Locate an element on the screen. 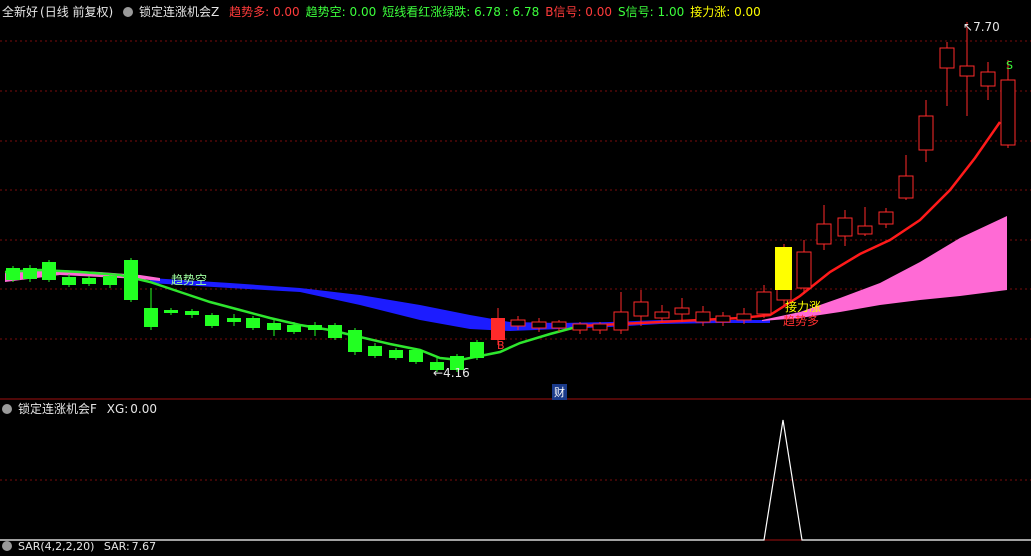 The image size is (1031, 556). buy-marker: B is located at coordinates (501, 345).